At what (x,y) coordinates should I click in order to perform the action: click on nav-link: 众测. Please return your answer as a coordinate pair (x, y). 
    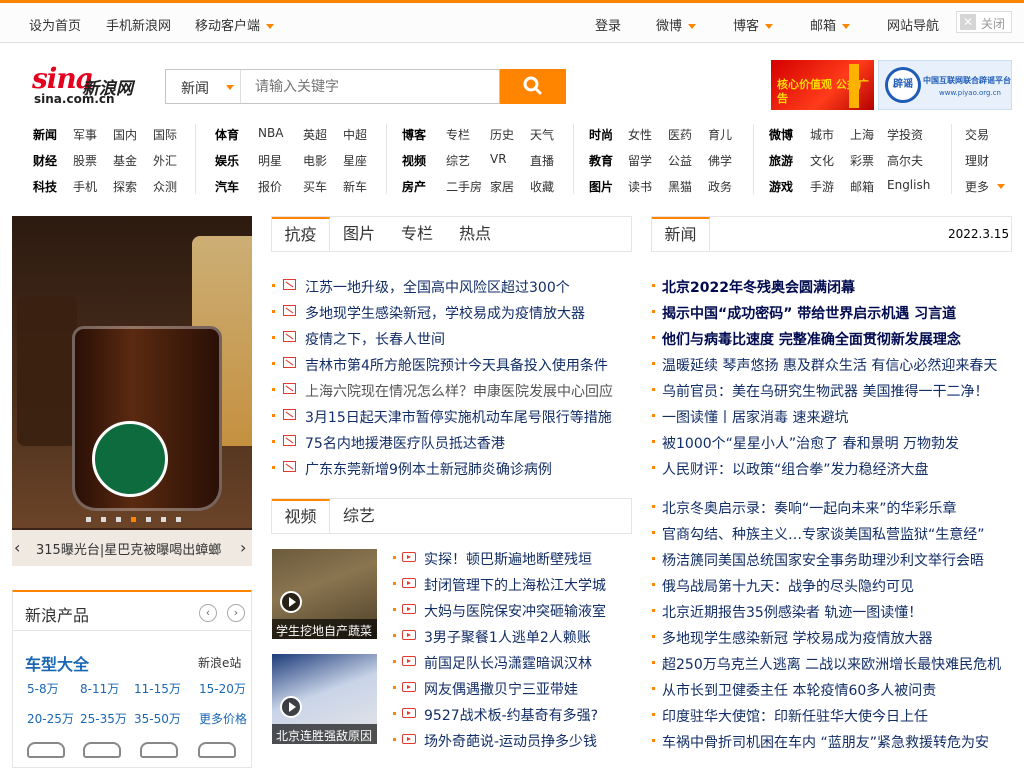
    Looking at the image, I should click on (165, 186).